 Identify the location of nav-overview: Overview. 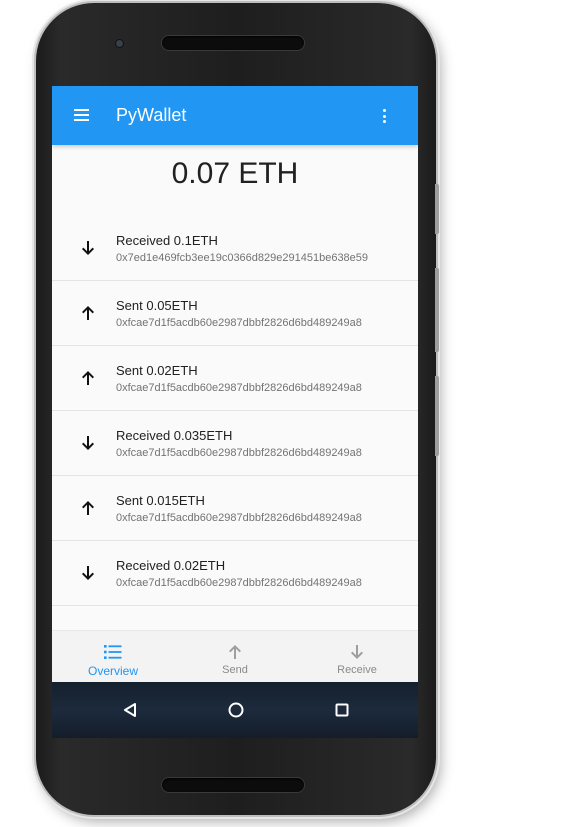
(113, 657).